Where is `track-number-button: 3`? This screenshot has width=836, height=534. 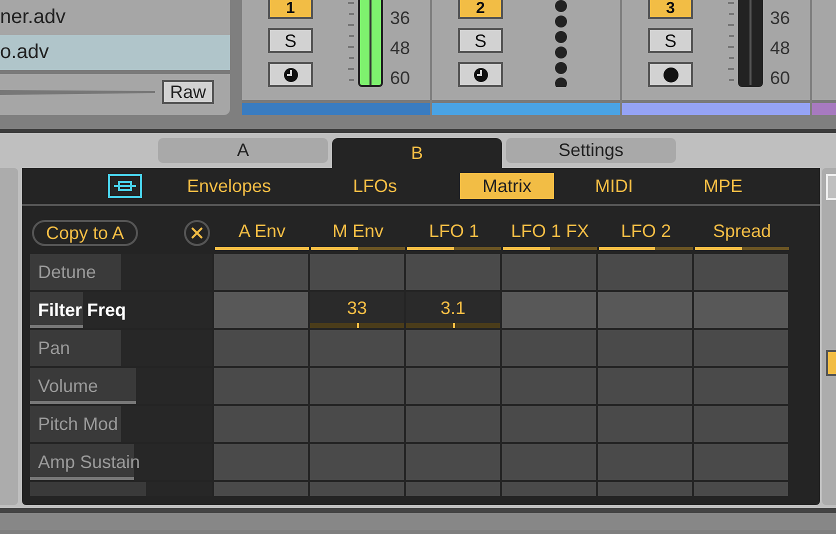 track-number-button: 3 is located at coordinates (670, 9).